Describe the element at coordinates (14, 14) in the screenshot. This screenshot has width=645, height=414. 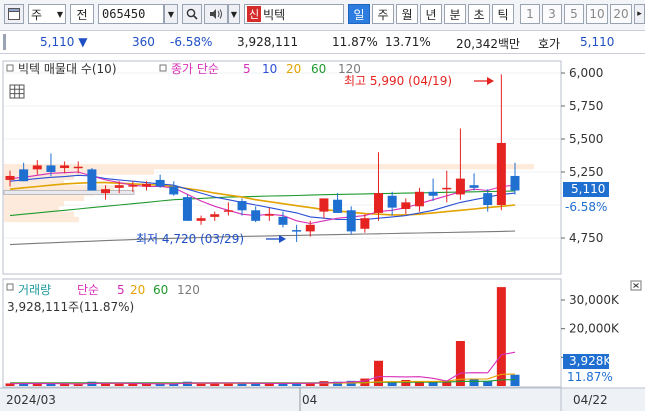
I see `window-icon` at that location.